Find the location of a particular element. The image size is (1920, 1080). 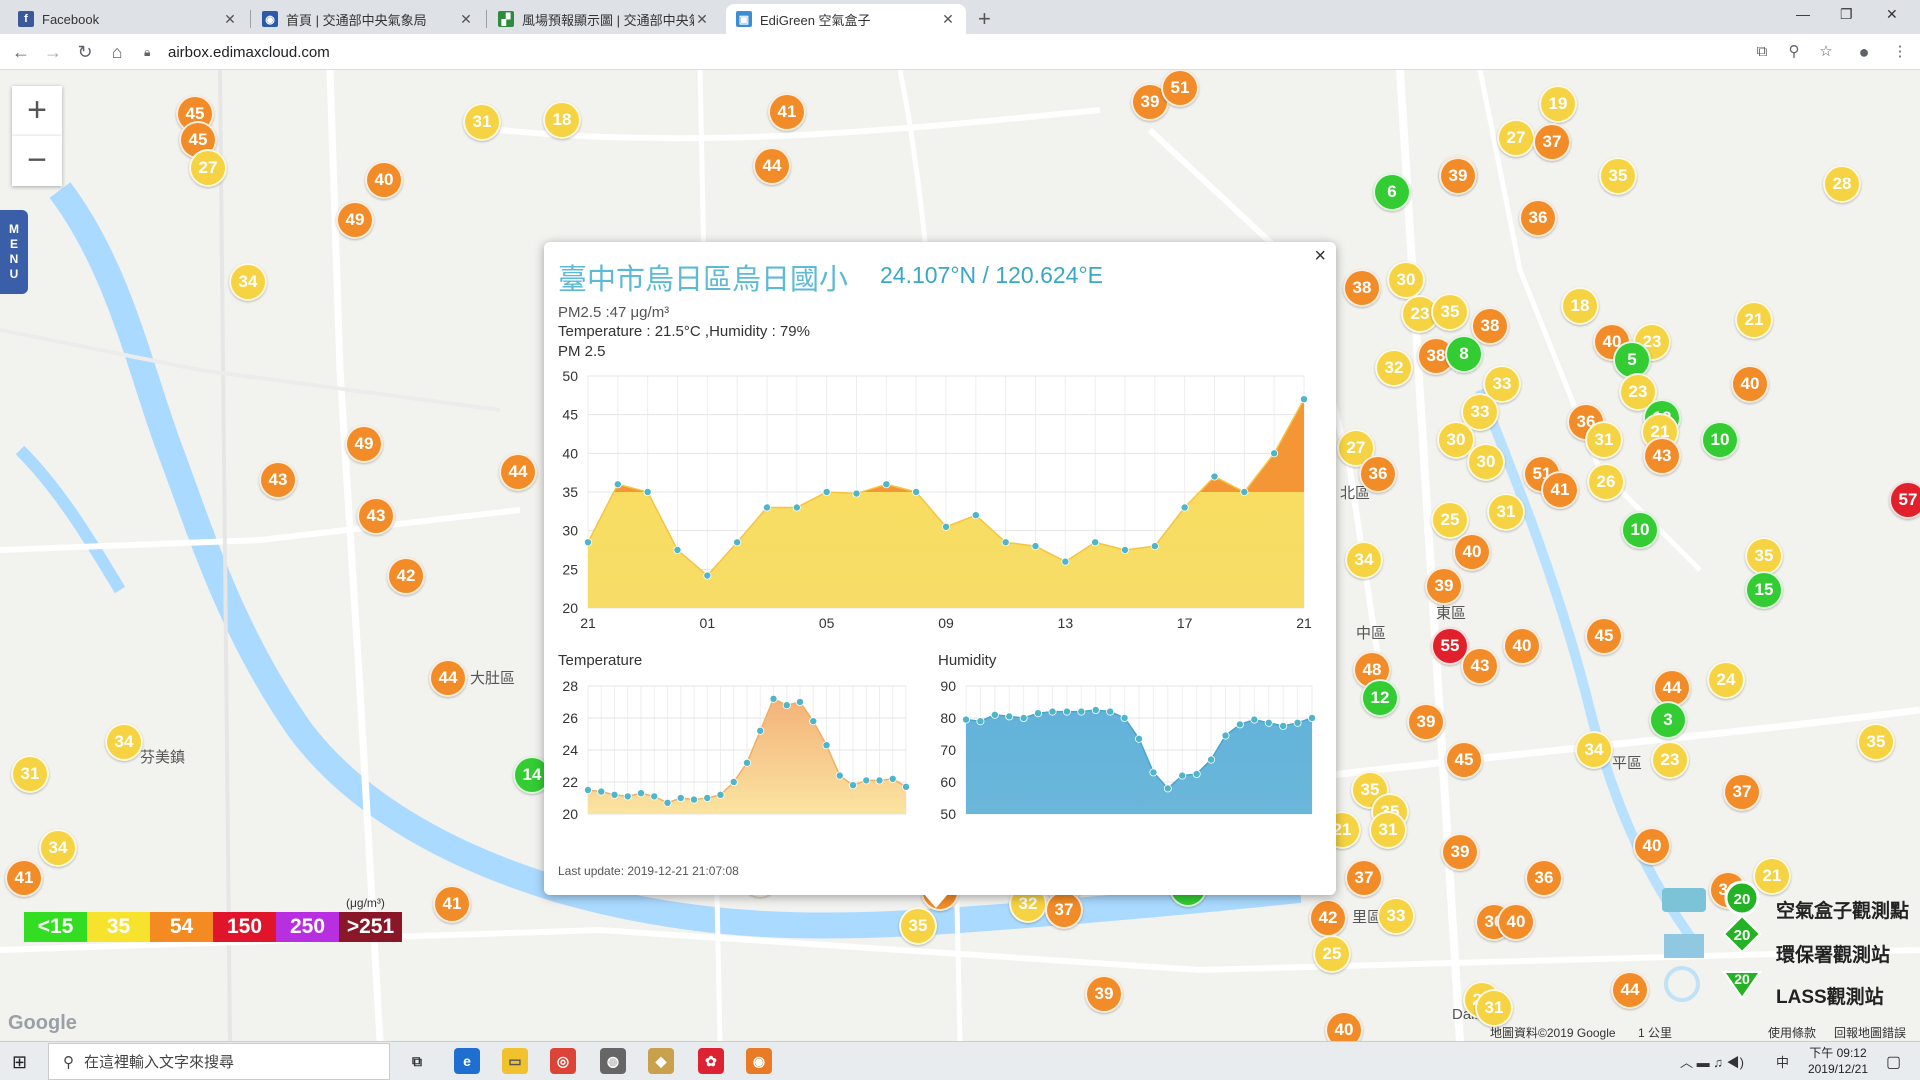

back-arrow-icon: ← is located at coordinates (21, 52).